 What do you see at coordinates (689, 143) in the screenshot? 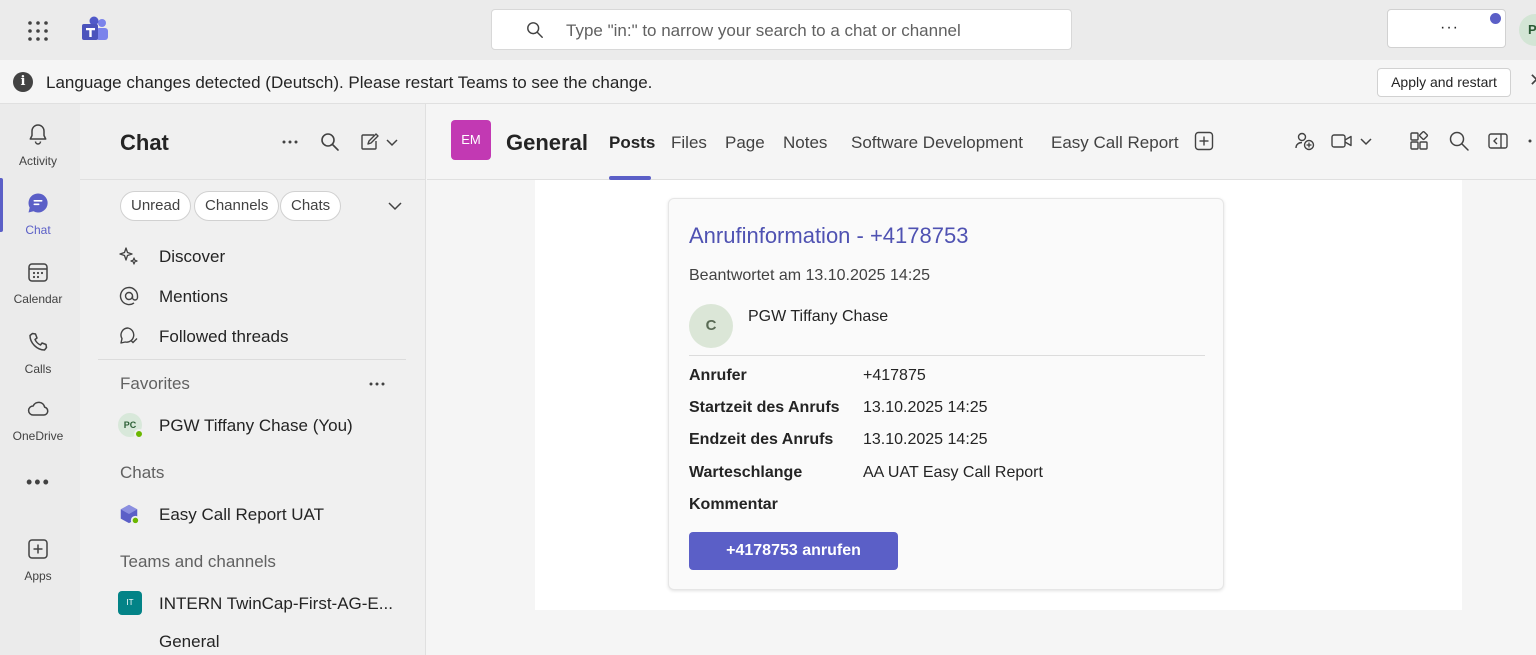
I see `tab-files: Files` at bounding box center [689, 143].